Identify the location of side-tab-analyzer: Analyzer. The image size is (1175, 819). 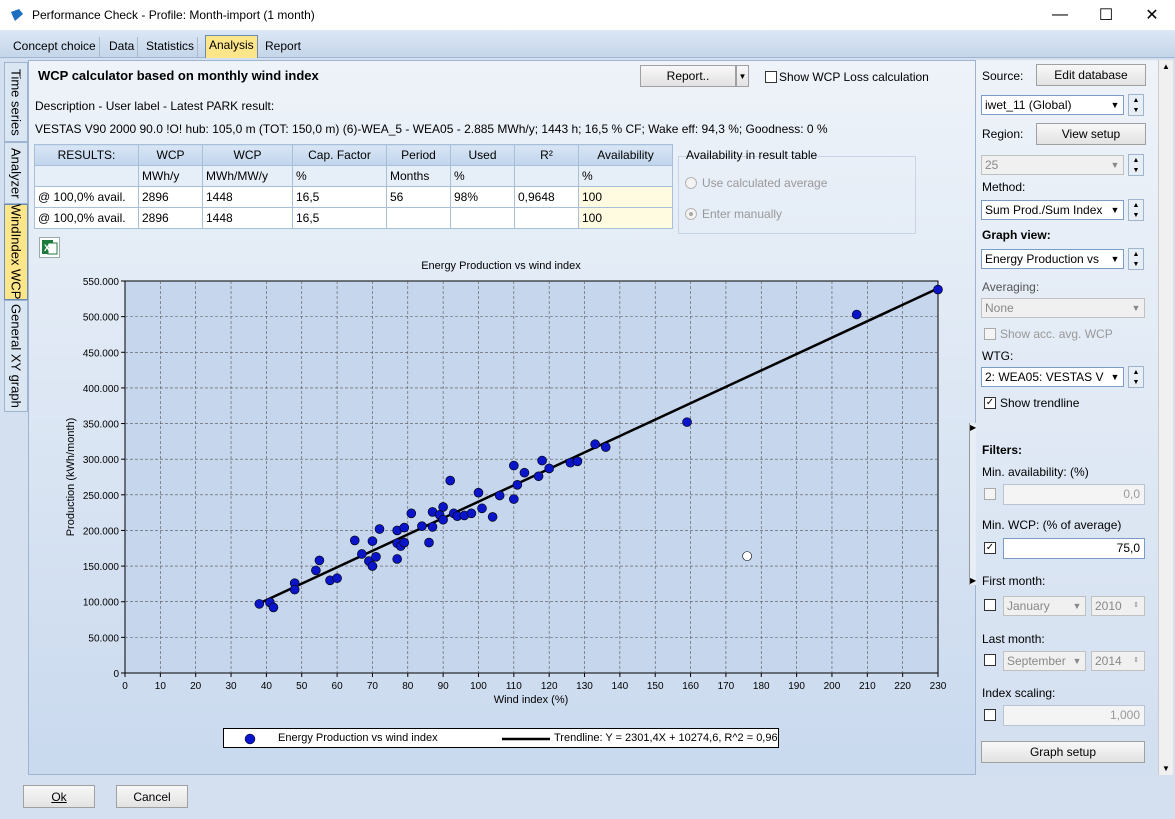
(16, 173).